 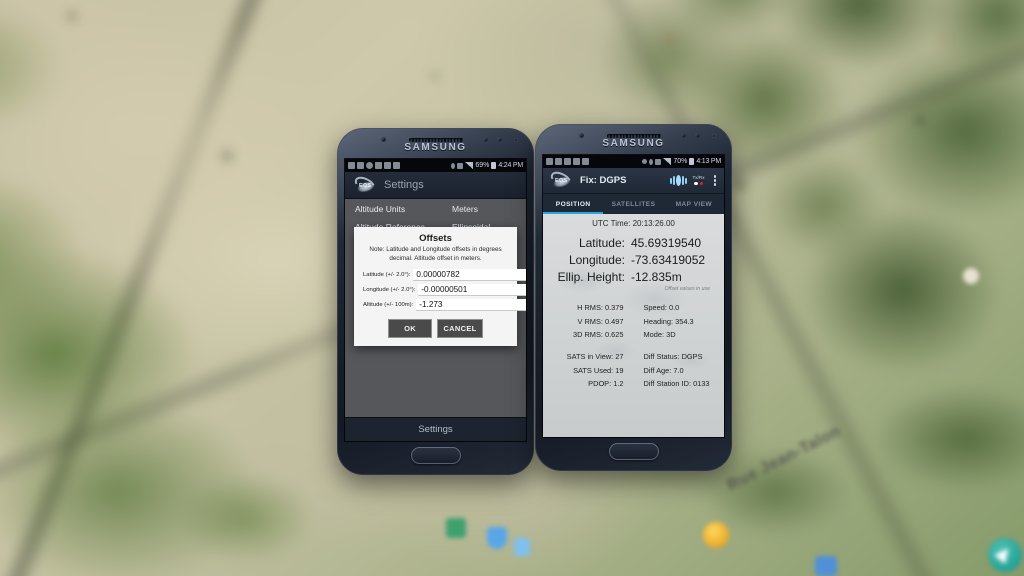 I want to click on overflow-menu-icon, so click(x=715, y=180).